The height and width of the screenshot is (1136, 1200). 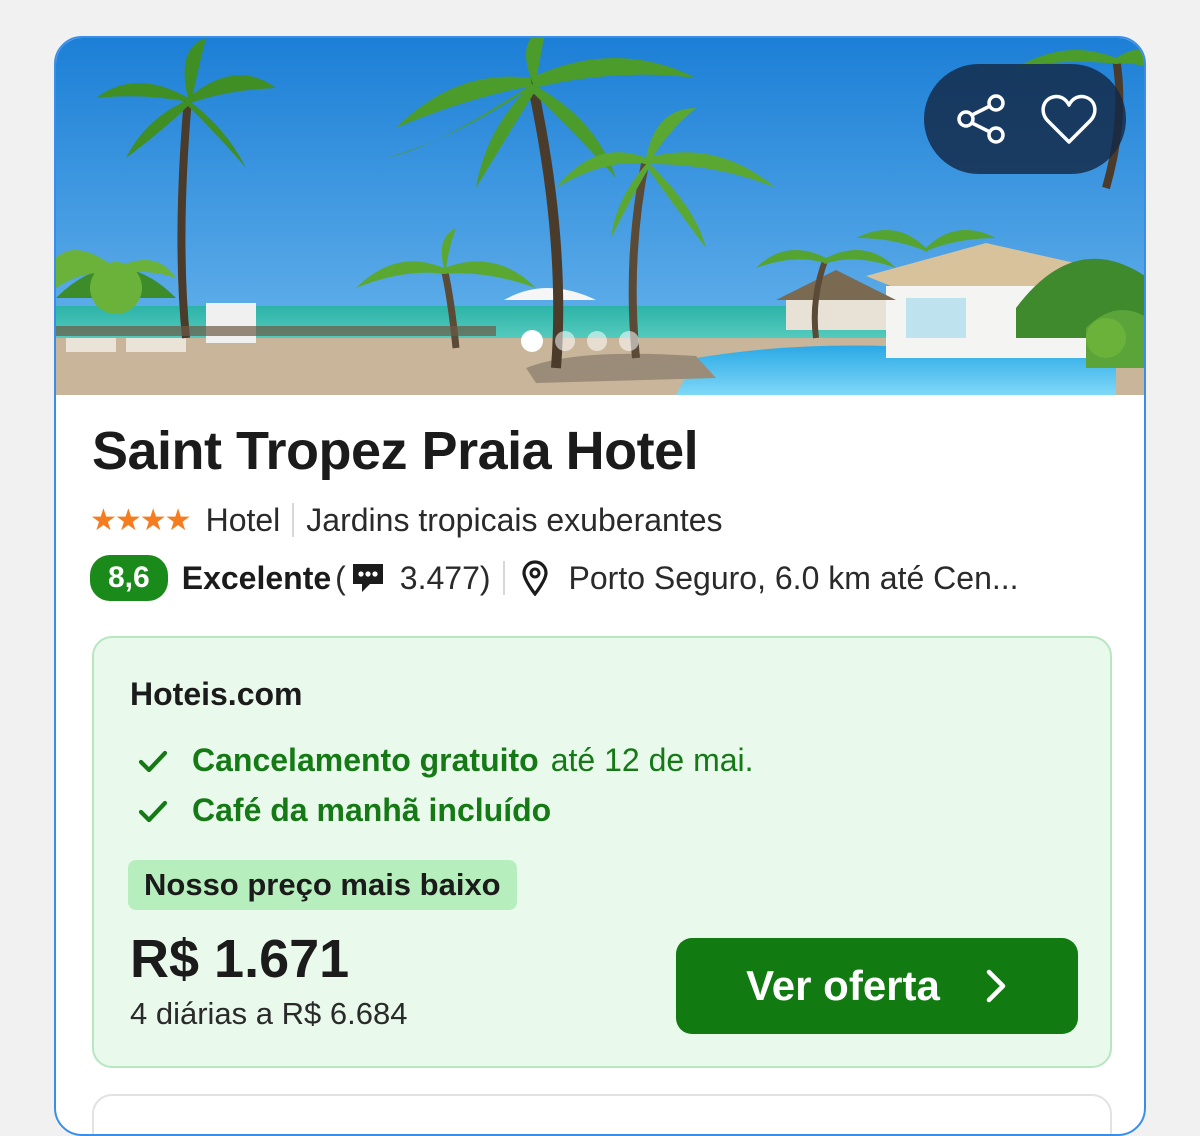 What do you see at coordinates (445, 578) in the screenshot?
I see `review-count: 3.477)` at bounding box center [445, 578].